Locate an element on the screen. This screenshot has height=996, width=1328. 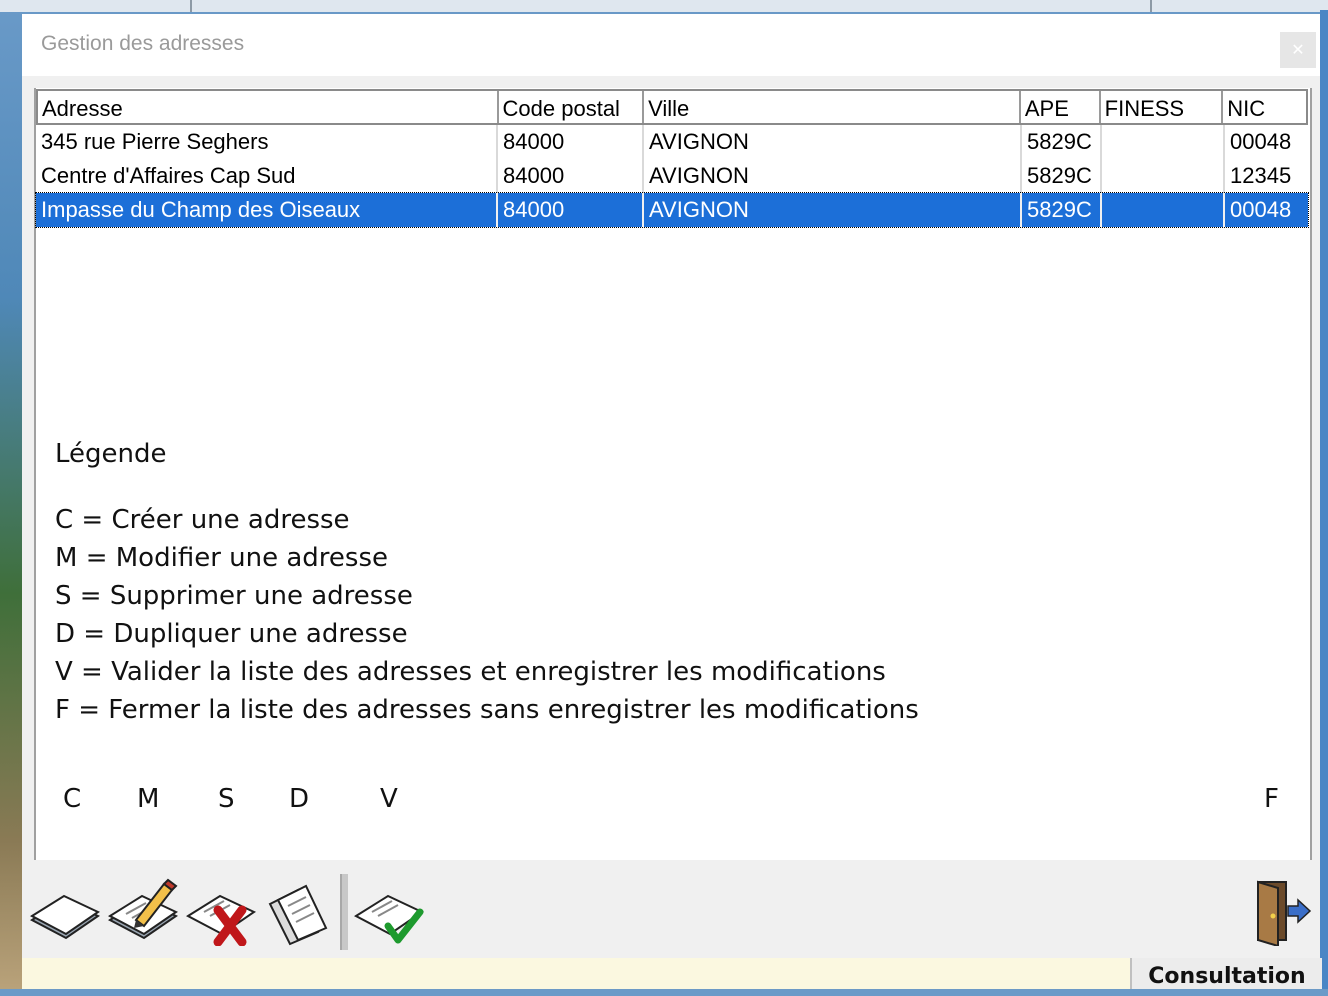
column-header-nic: NIC is located at coordinates (1264, 107).